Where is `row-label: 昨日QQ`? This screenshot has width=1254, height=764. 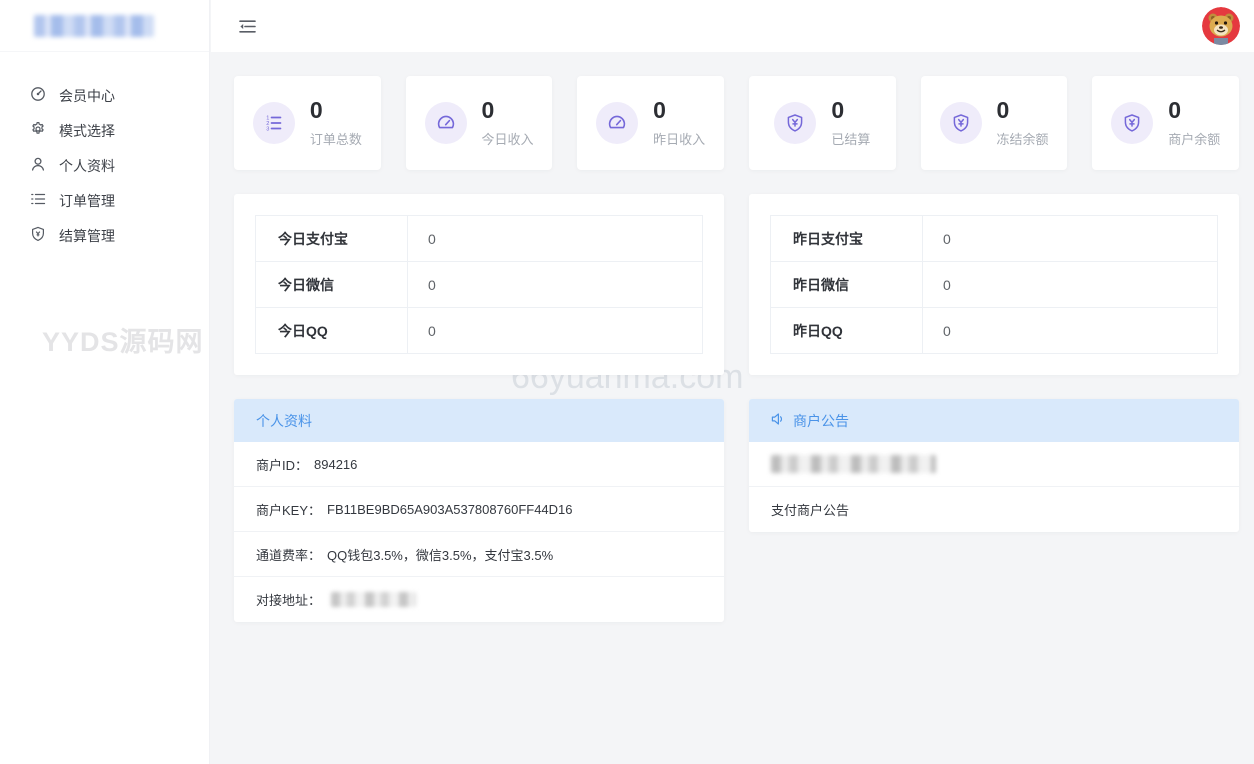
row-label: 昨日QQ is located at coordinates (846, 330).